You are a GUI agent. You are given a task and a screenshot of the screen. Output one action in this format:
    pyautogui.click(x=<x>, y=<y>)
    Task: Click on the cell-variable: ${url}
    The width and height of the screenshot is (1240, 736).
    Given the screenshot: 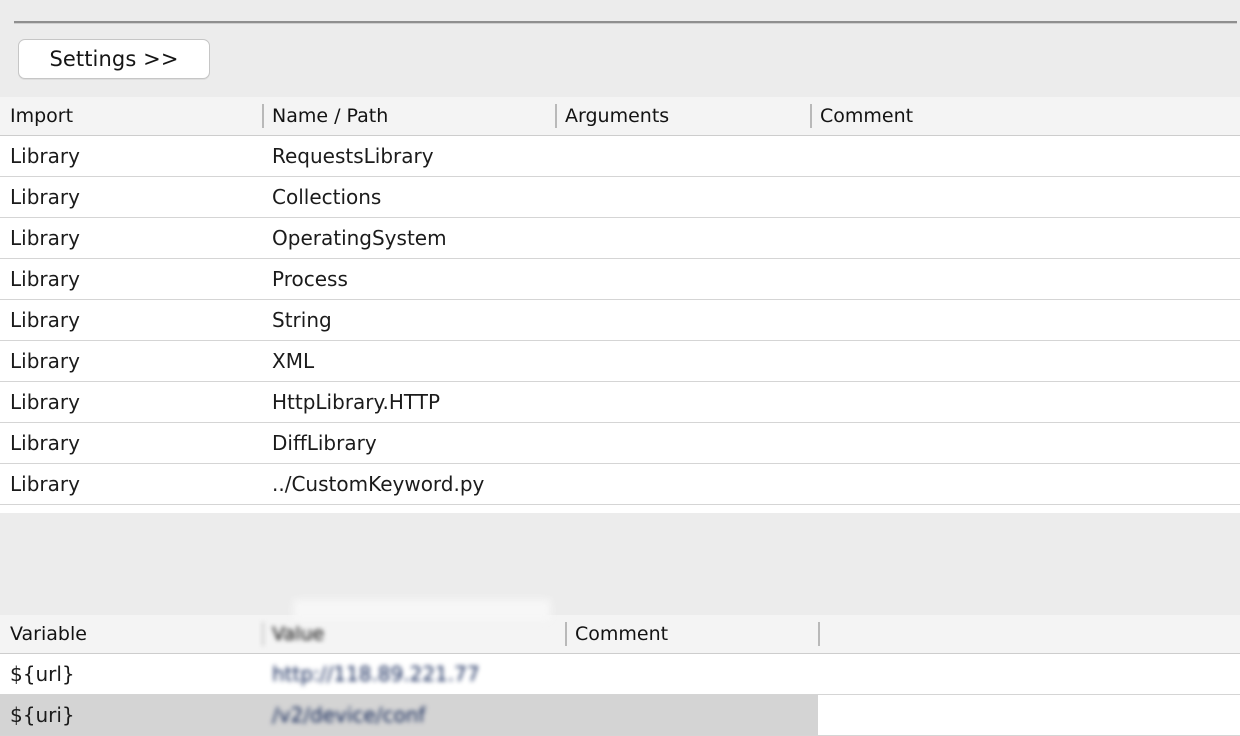 What is the action you would take?
    pyautogui.click(x=131, y=674)
    